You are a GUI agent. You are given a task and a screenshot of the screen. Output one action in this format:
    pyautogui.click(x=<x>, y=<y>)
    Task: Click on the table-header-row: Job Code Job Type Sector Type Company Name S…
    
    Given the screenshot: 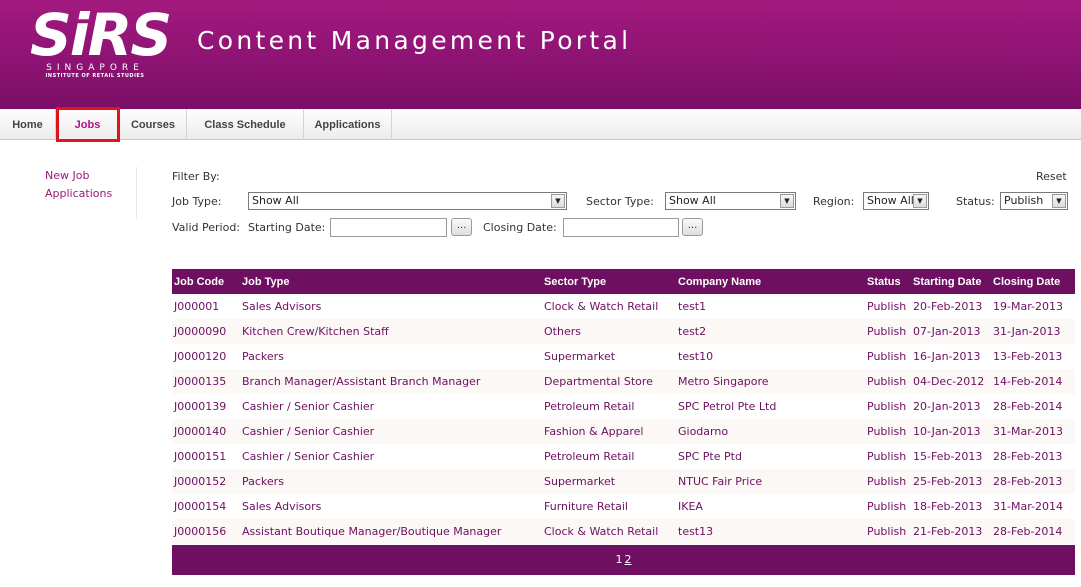 What is the action you would take?
    pyautogui.click(x=623, y=281)
    